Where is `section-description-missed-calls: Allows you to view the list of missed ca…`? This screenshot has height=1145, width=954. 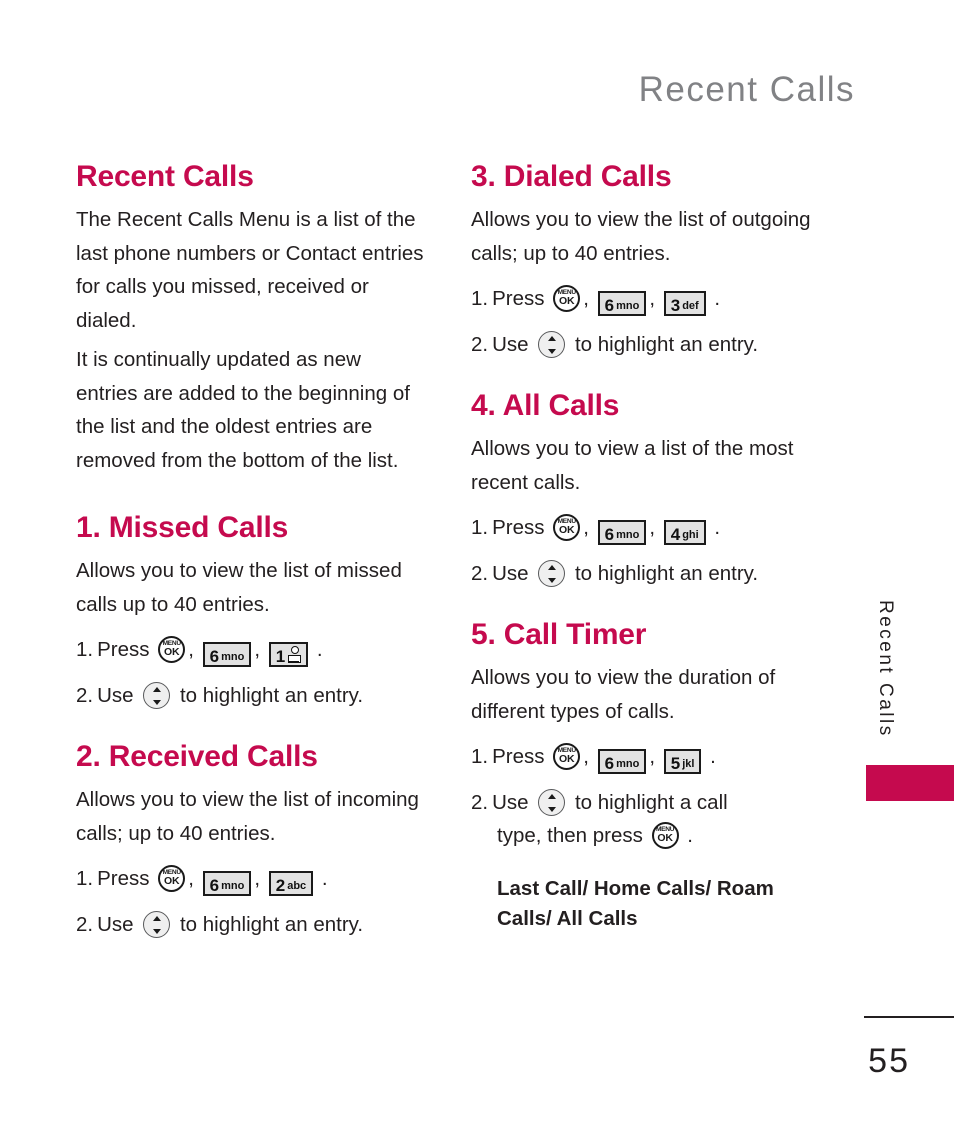
section-description-missed-calls: Allows you to view the list of missed ca… is located at coordinates (239, 587).